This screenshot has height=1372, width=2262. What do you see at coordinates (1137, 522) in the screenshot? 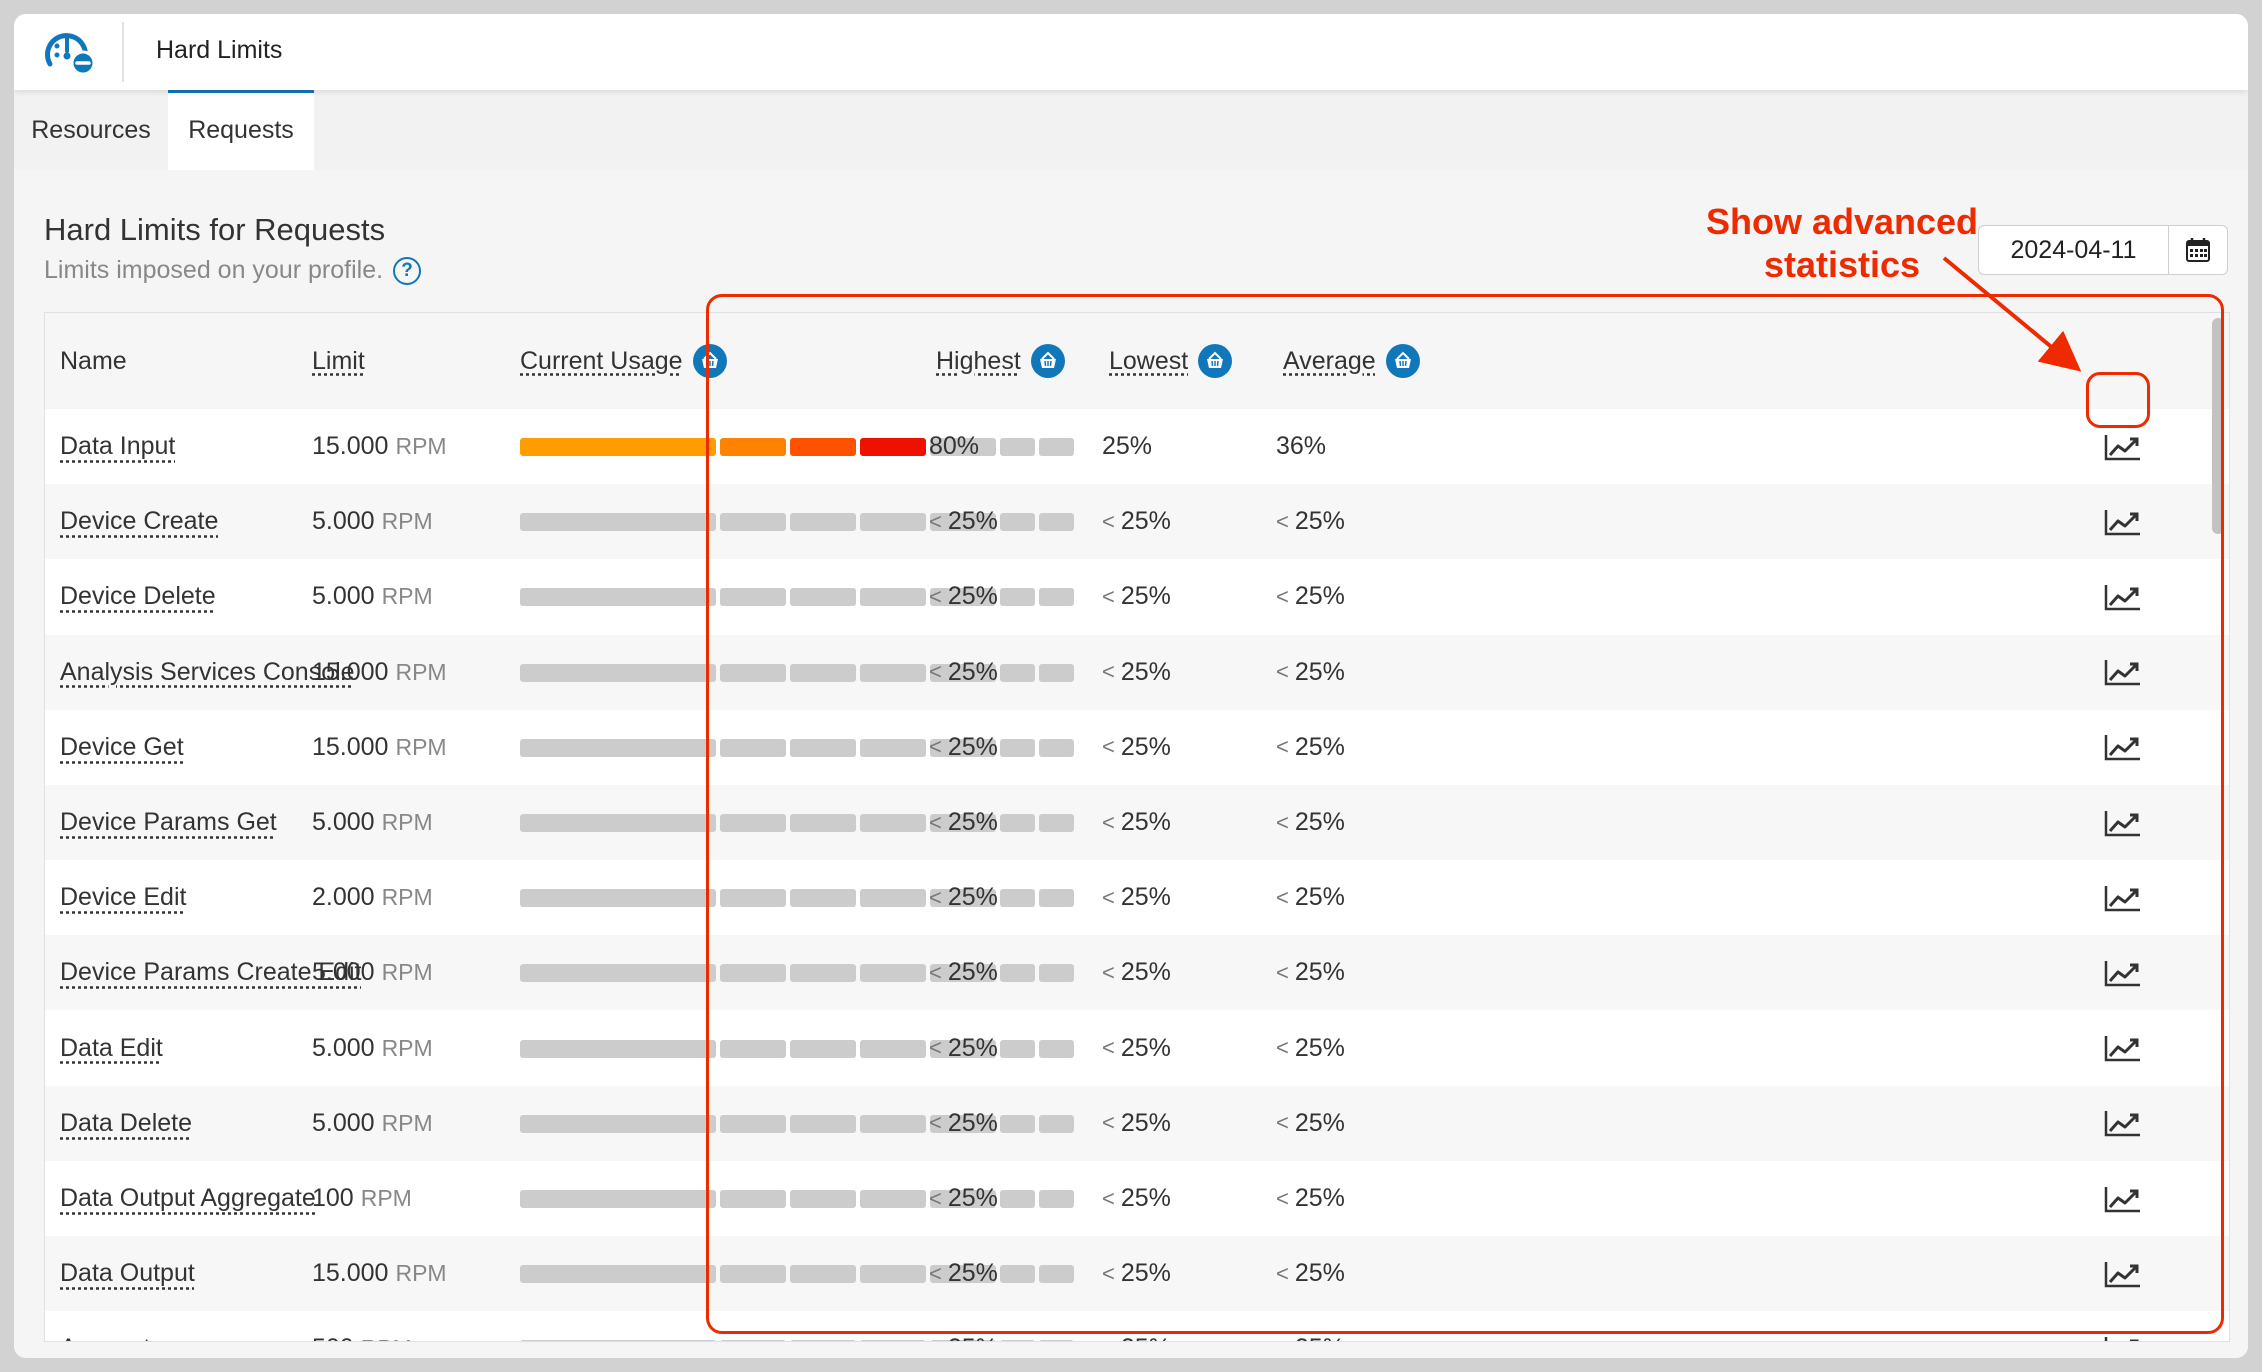
I see `table-row: Device Create 5.000 RPM <25% <25% <25%` at bounding box center [1137, 522].